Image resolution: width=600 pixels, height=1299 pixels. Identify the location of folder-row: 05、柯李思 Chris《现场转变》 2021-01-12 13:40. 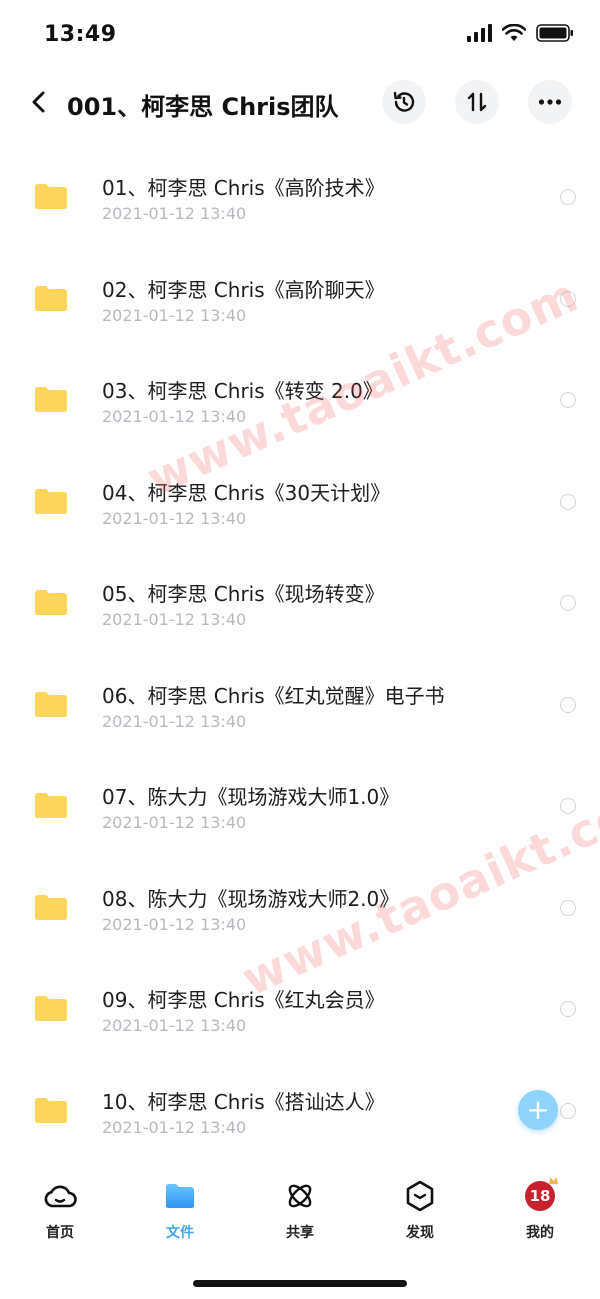
(300, 603).